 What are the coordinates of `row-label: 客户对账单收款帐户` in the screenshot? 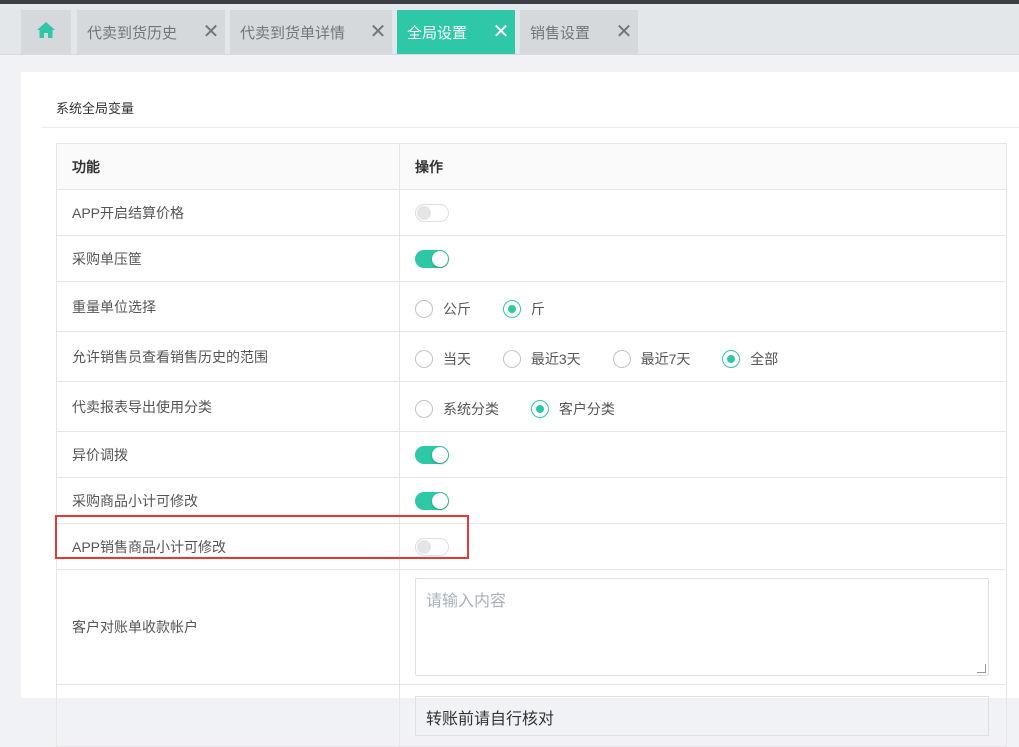 It's located at (228, 627).